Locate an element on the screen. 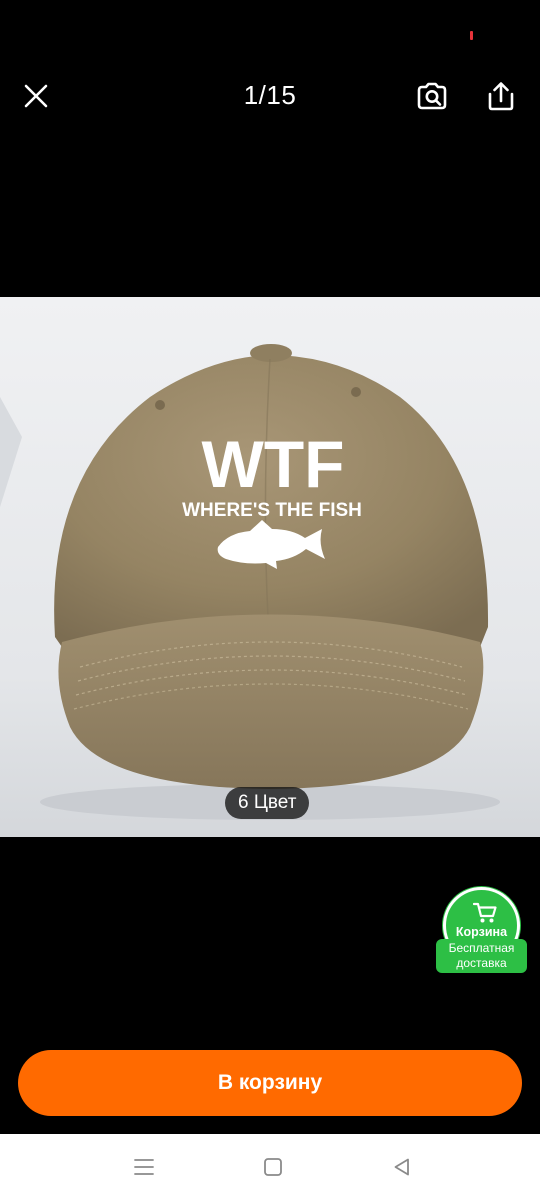 The image size is (540, 1200). recent-apps-button is located at coordinates (144, 1167).